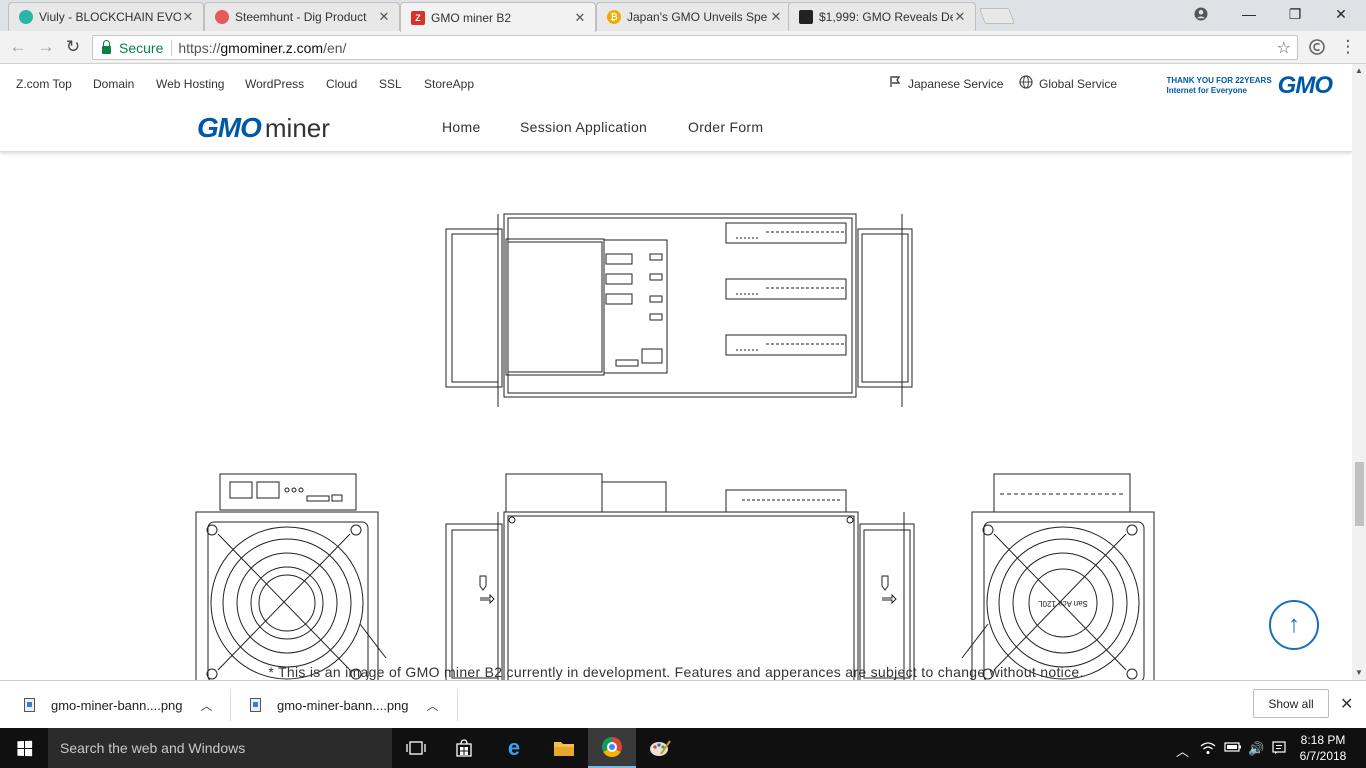 This screenshot has height=768, width=1366. Describe the element at coordinates (1359, 494) in the screenshot. I see `scrollbar-thumb` at that location.